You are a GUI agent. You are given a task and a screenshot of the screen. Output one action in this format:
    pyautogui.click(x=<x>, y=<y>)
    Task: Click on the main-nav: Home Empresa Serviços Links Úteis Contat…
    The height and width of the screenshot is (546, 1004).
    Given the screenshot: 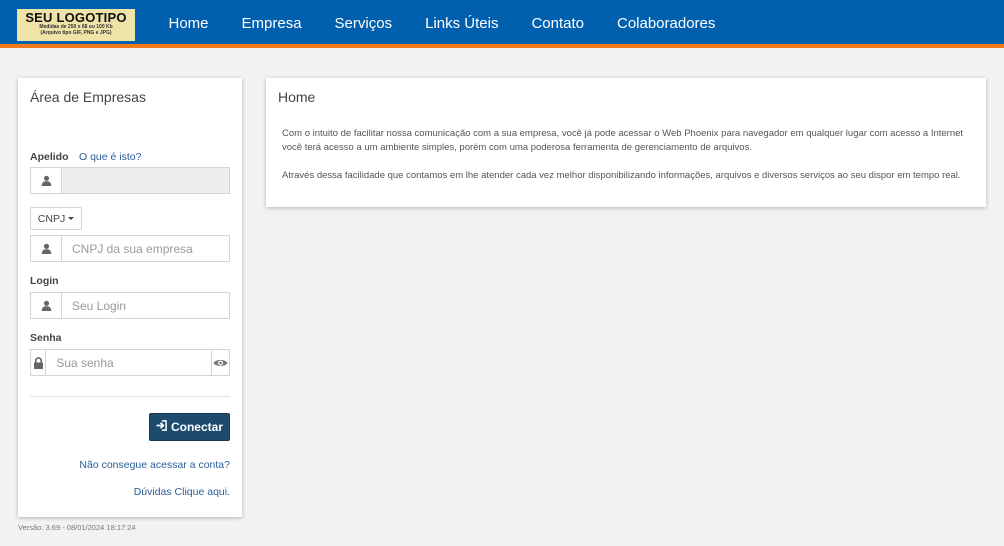 What is the action you would take?
    pyautogui.click(x=442, y=24)
    